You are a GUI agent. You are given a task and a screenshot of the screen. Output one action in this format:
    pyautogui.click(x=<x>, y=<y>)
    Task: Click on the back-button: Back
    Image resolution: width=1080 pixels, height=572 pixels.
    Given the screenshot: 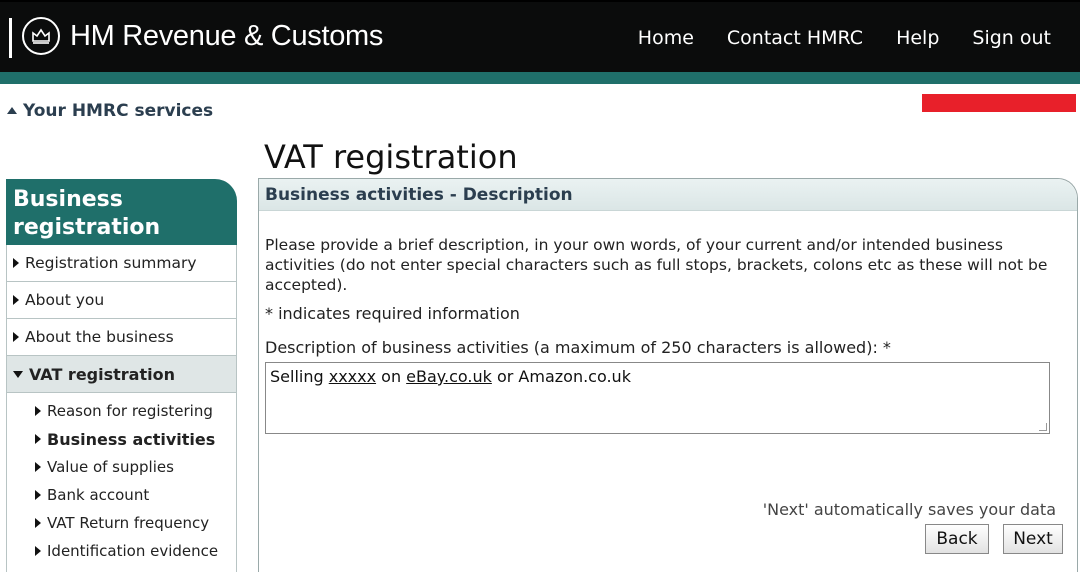 What is the action you would take?
    pyautogui.click(x=957, y=539)
    